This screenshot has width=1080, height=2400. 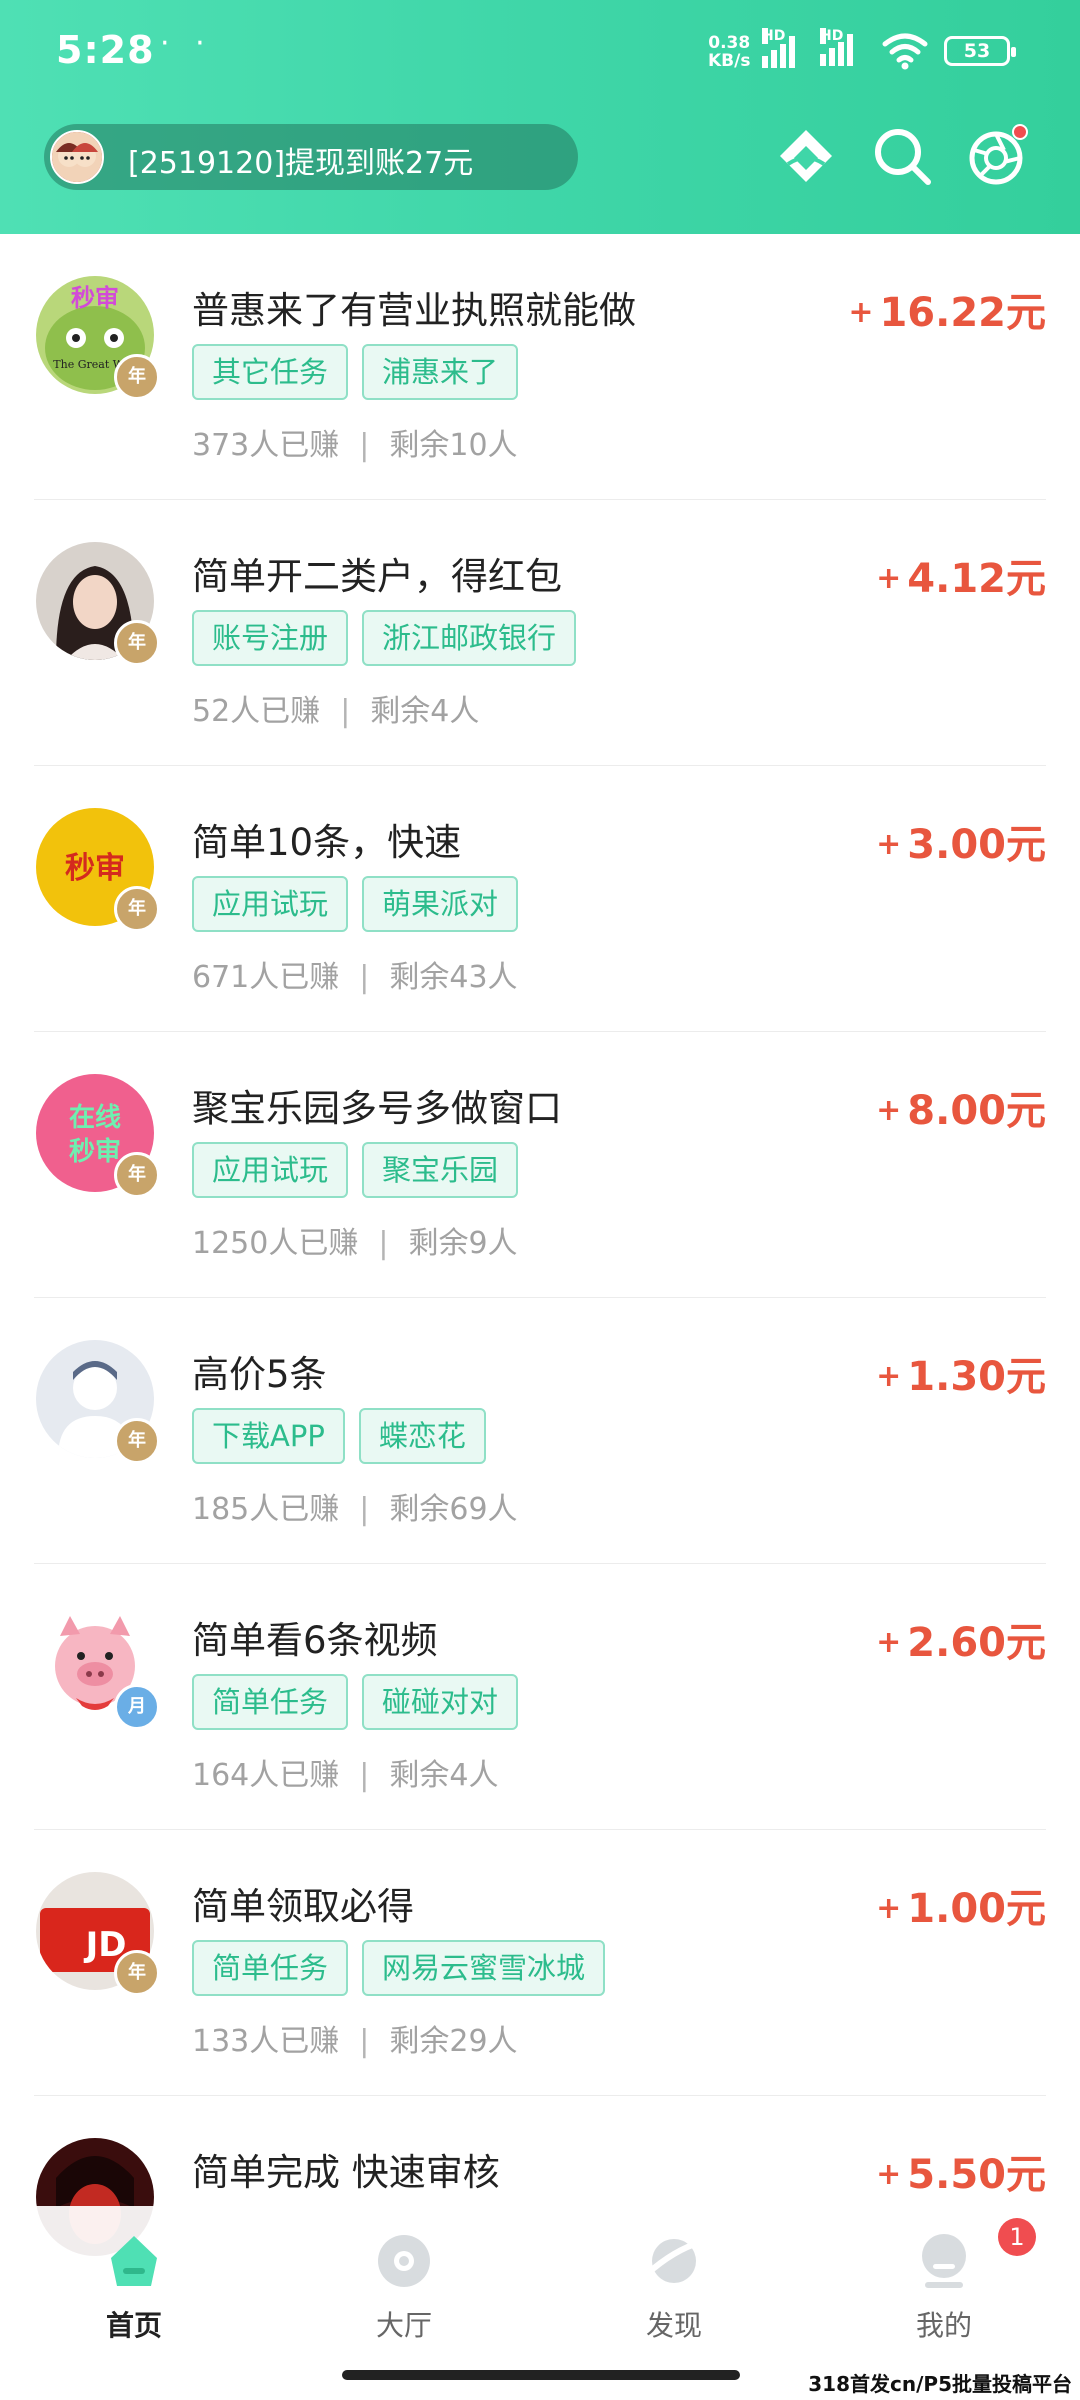 What do you see at coordinates (270, 1702) in the screenshot?
I see `task-tag-category: 简单任务` at bounding box center [270, 1702].